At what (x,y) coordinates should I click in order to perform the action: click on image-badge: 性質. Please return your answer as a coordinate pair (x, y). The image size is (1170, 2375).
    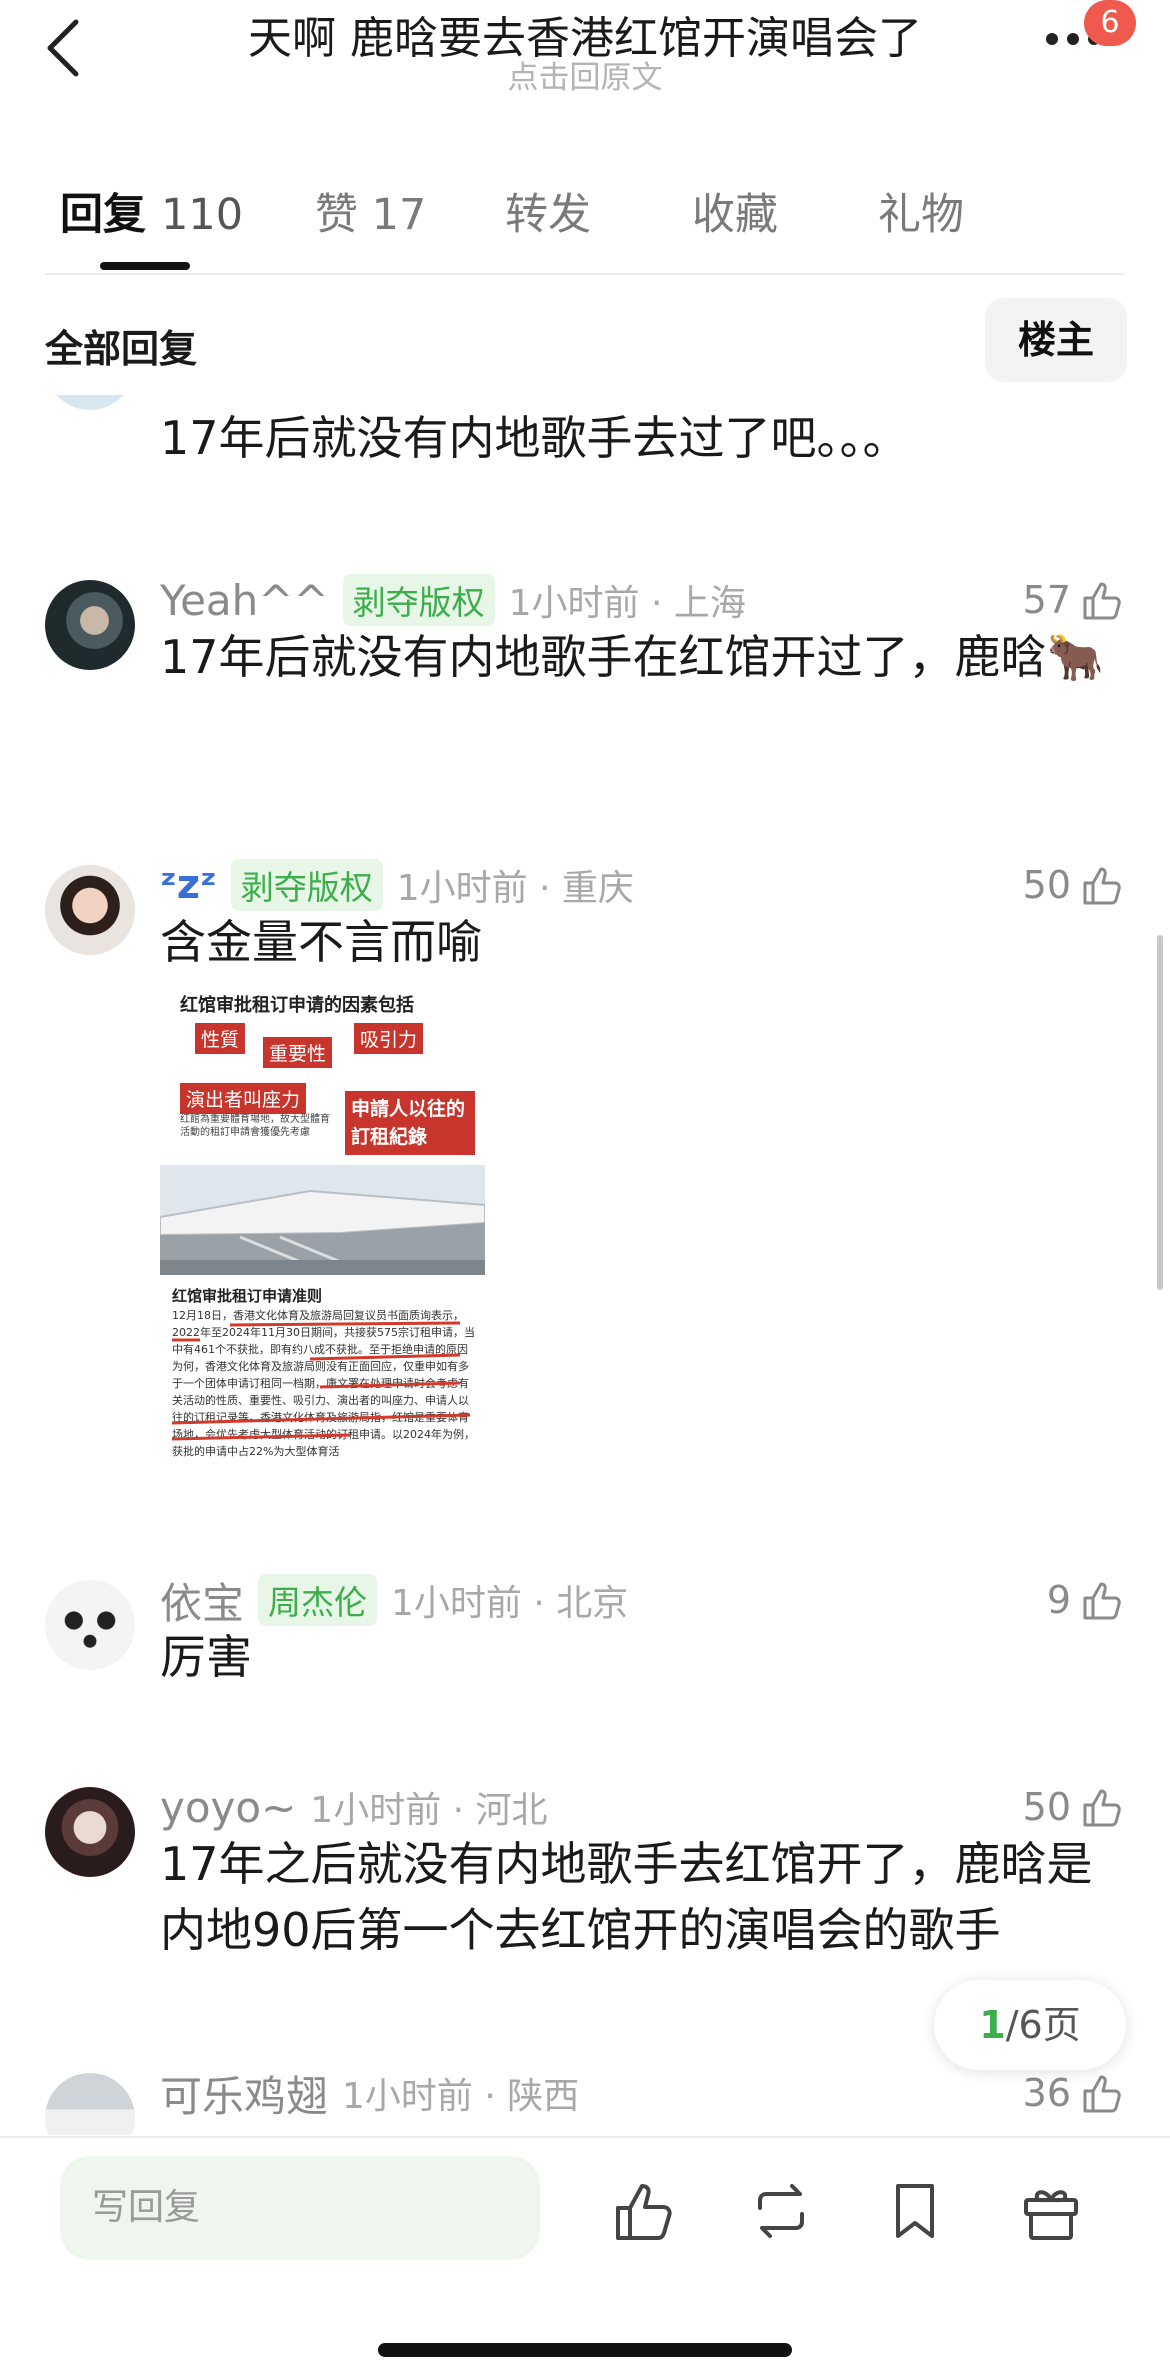
    Looking at the image, I should click on (220, 1038).